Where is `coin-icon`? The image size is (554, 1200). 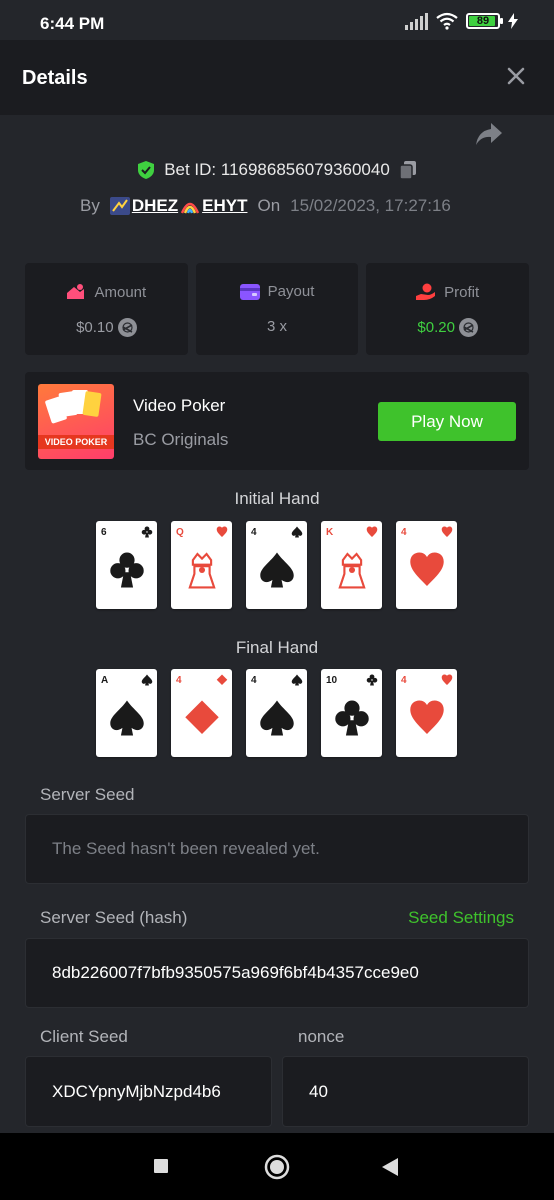
coin-icon is located at coordinates (468, 327).